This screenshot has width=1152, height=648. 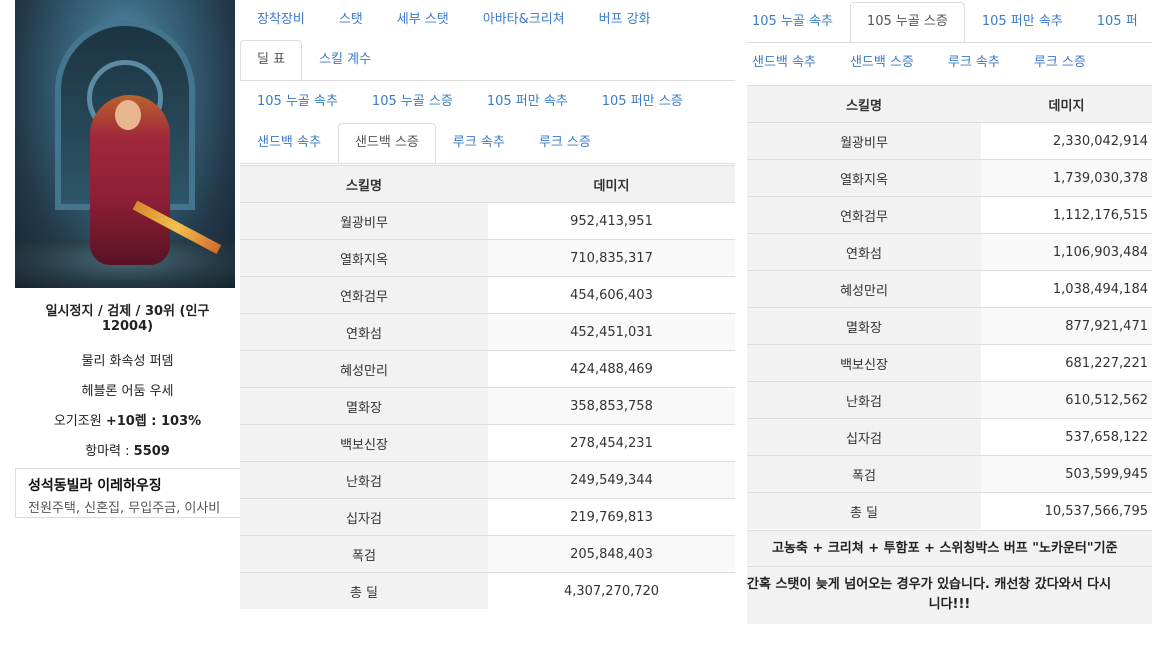 I want to click on table-row: 멸화장 358,853,758, so click(x=487, y=406).